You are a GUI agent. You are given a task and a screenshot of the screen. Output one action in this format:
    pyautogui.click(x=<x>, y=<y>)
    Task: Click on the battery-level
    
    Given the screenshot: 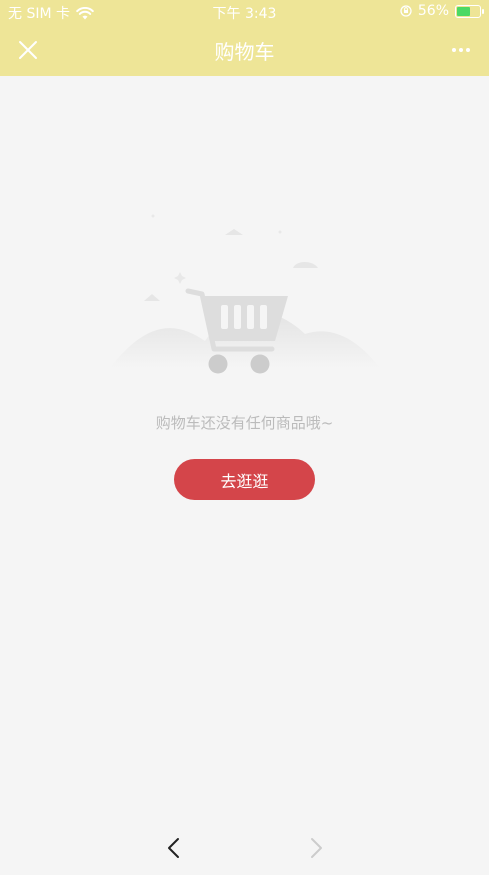 What is the action you would take?
    pyautogui.click(x=464, y=11)
    